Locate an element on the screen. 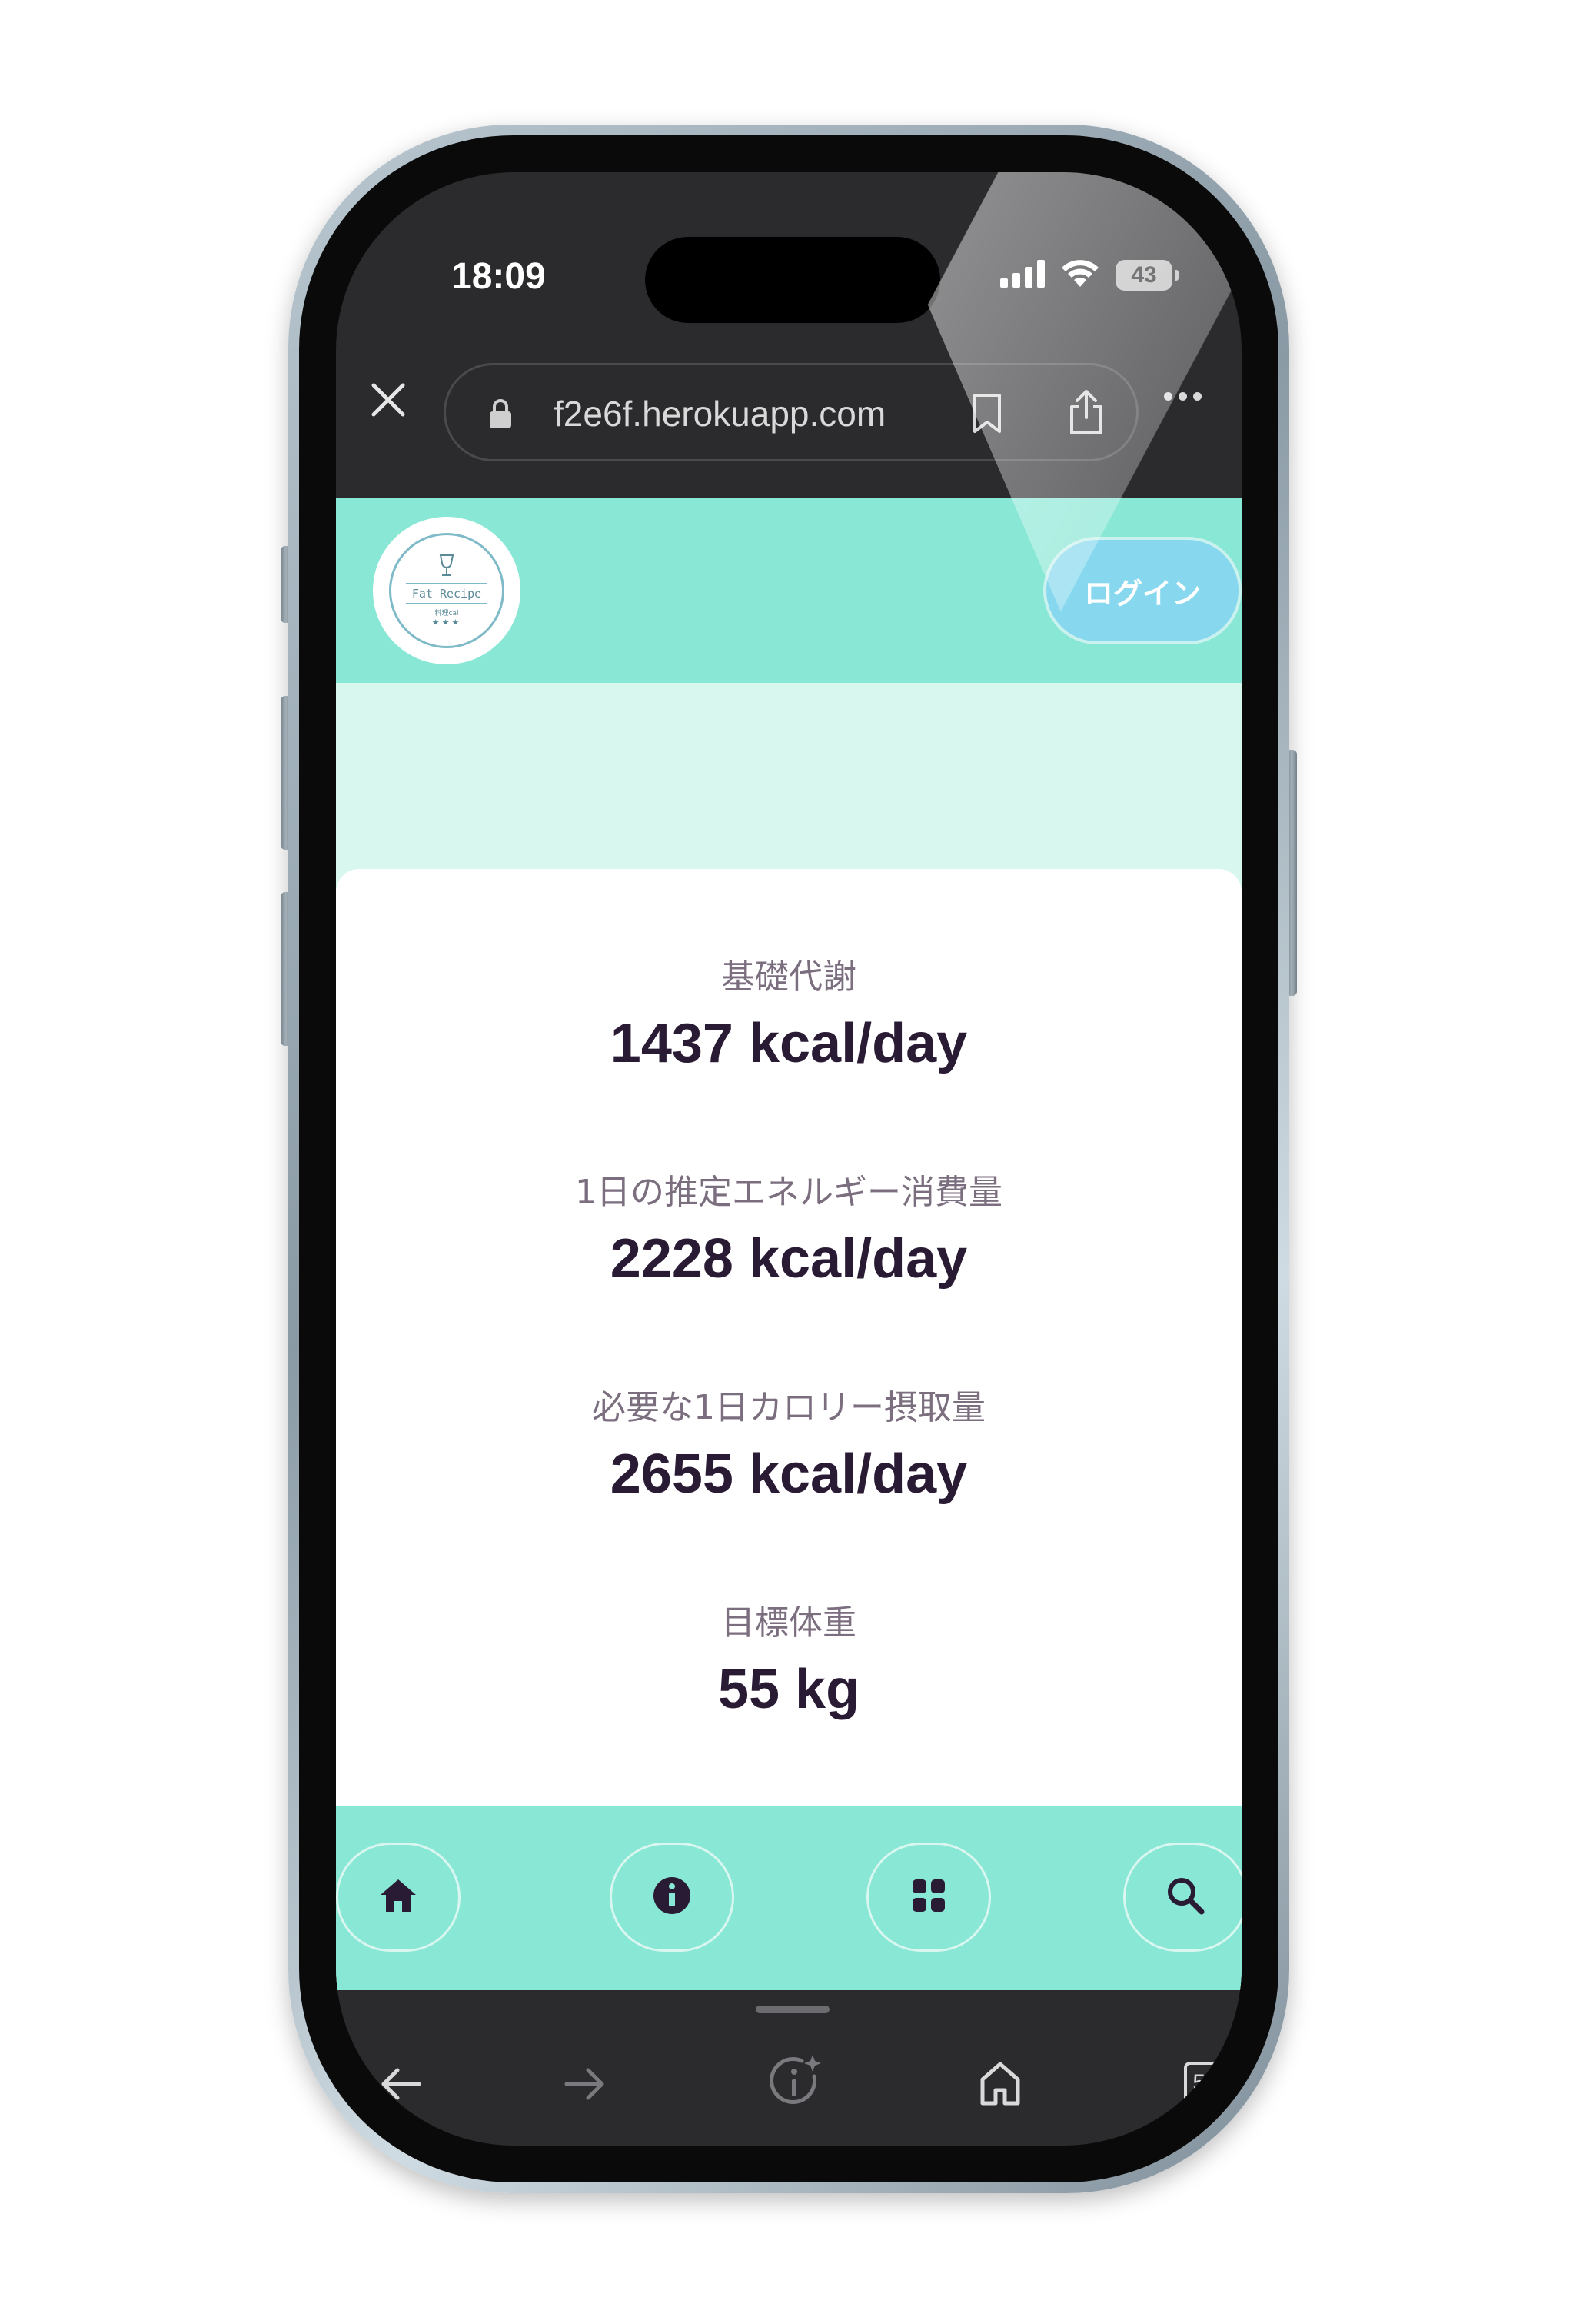 This screenshot has width=1596, height=2307. stat-label: 基礎代謝 is located at coordinates (788, 977).